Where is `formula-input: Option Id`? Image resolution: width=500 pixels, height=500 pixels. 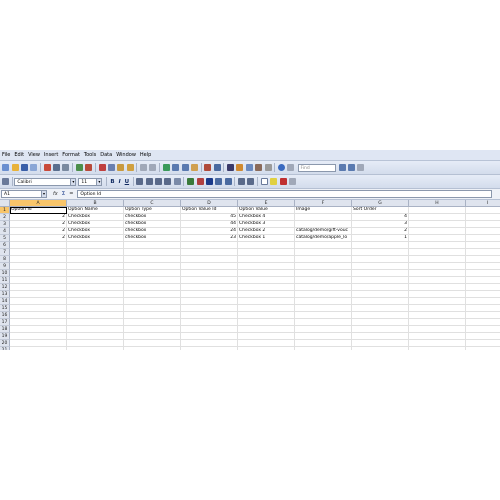 formula-input: Option Id is located at coordinates (285, 194).